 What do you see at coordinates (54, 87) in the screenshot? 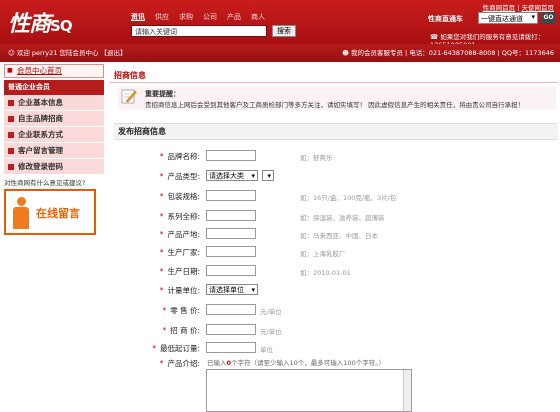
I see `sidebar-section-title: 普通企业会员` at bounding box center [54, 87].